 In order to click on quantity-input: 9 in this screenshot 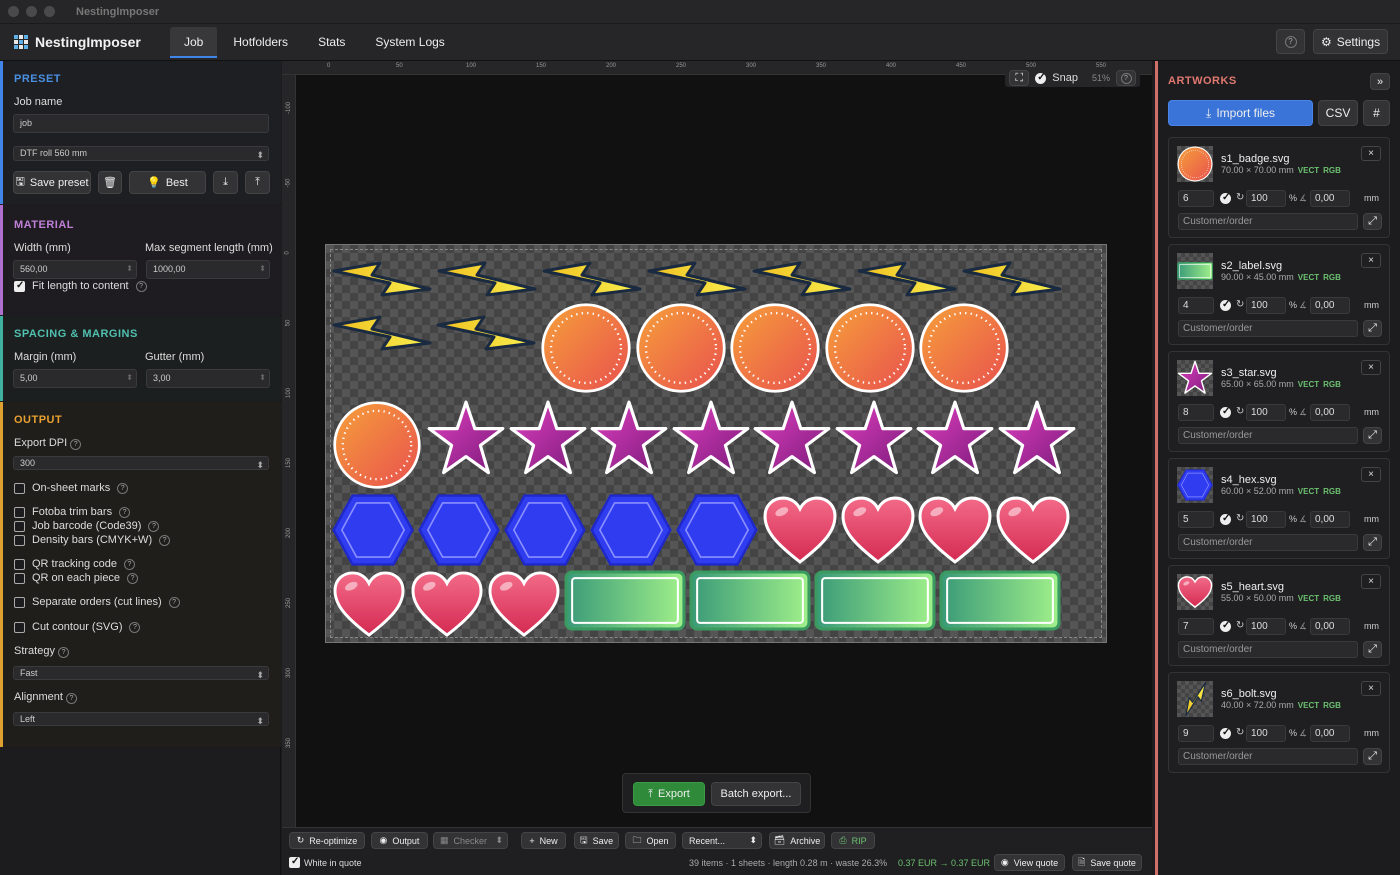, I will do `click(1196, 733)`.